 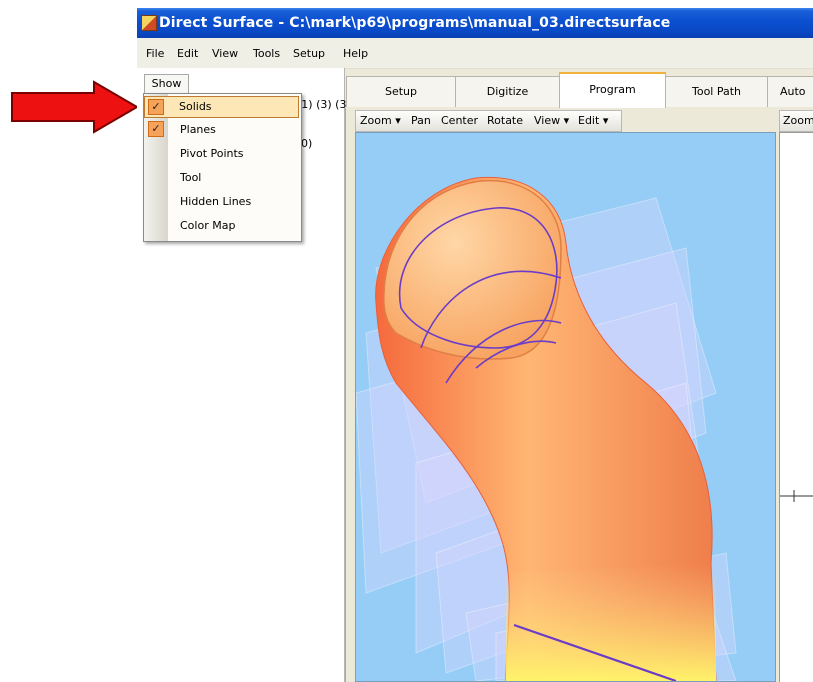 I want to click on tree-item: (1) (3) (3, so click(x=321, y=104).